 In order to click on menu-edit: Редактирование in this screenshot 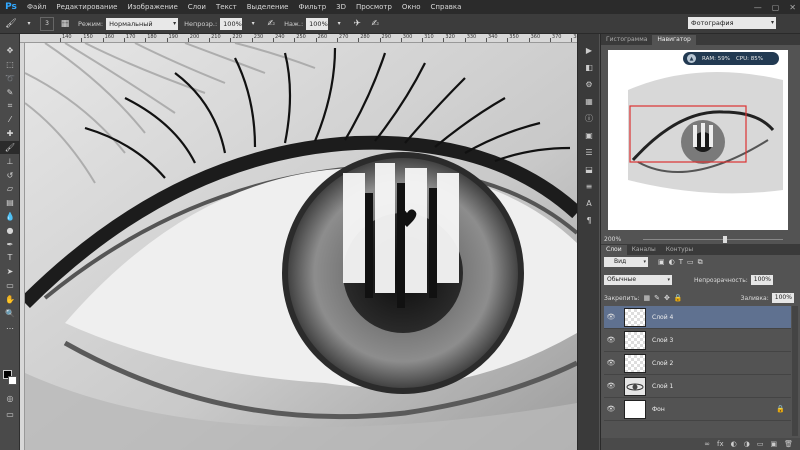, I will do `click(86, 7)`.